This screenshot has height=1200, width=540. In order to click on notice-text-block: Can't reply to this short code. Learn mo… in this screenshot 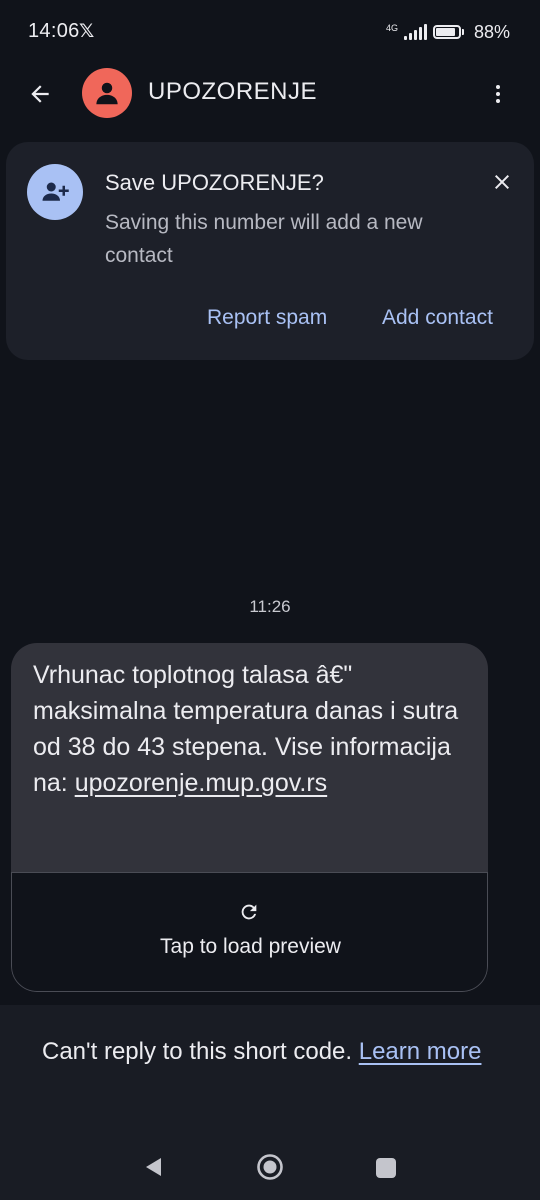, I will do `click(272, 1052)`.